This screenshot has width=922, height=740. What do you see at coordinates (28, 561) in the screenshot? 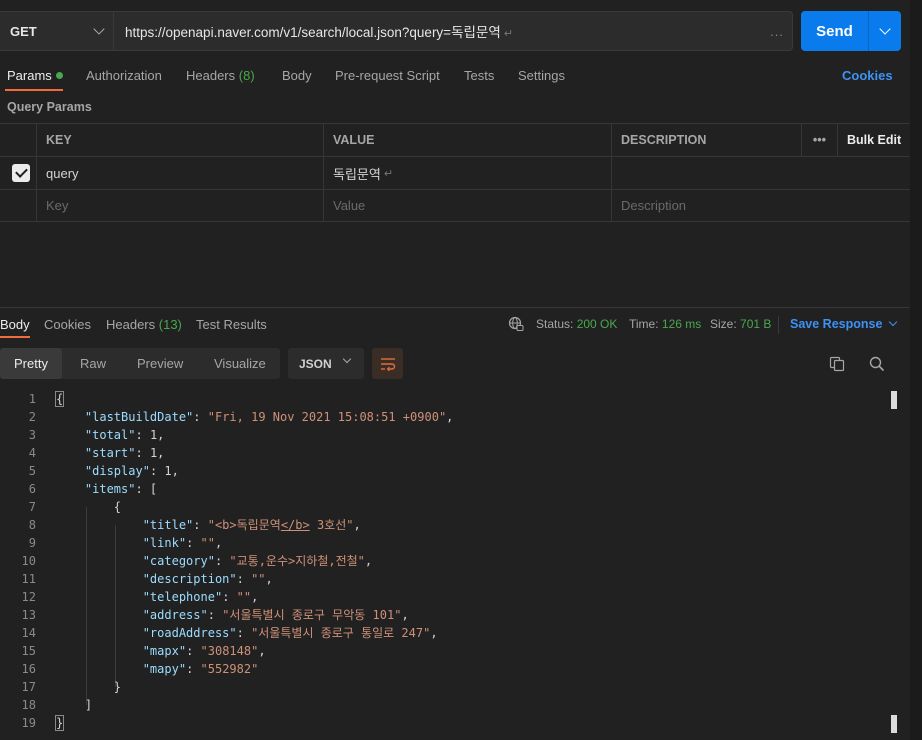
I see `line-number: 10` at bounding box center [28, 561].